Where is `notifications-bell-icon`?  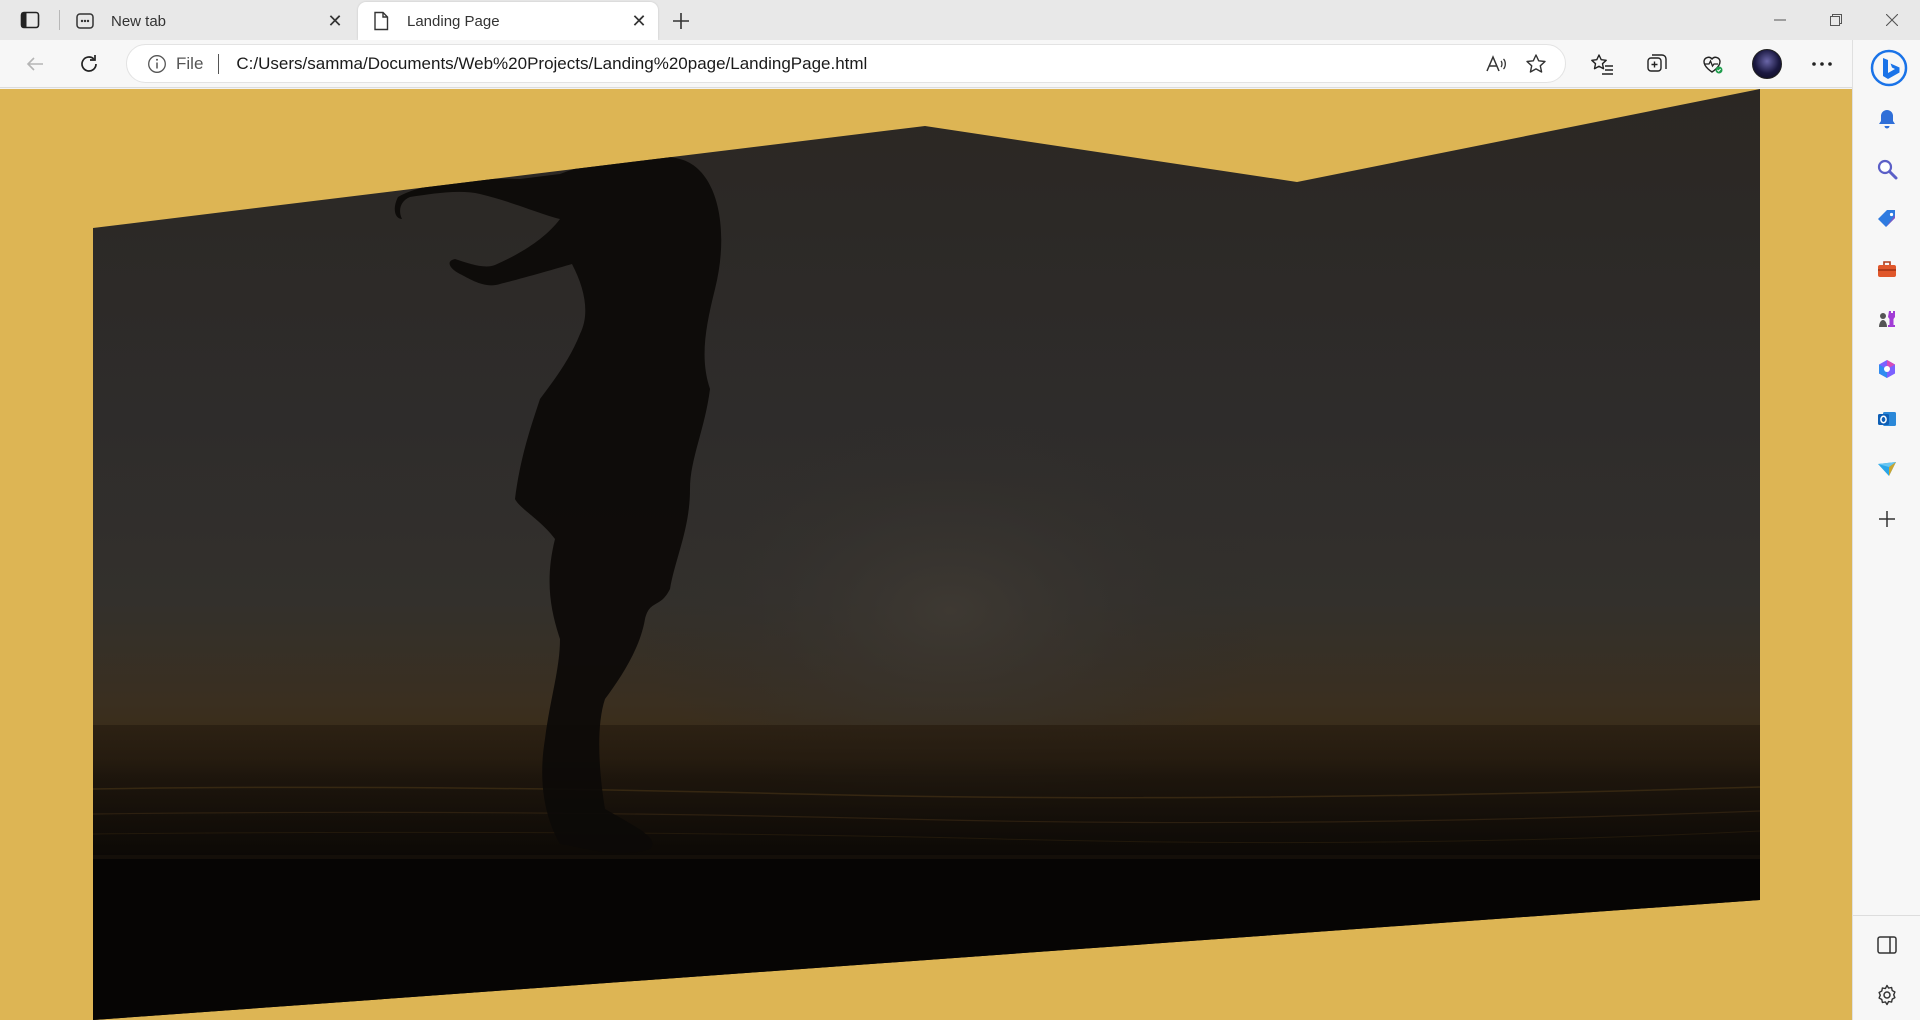 notifications-bell-icon is located at coordinates (1886, 119).